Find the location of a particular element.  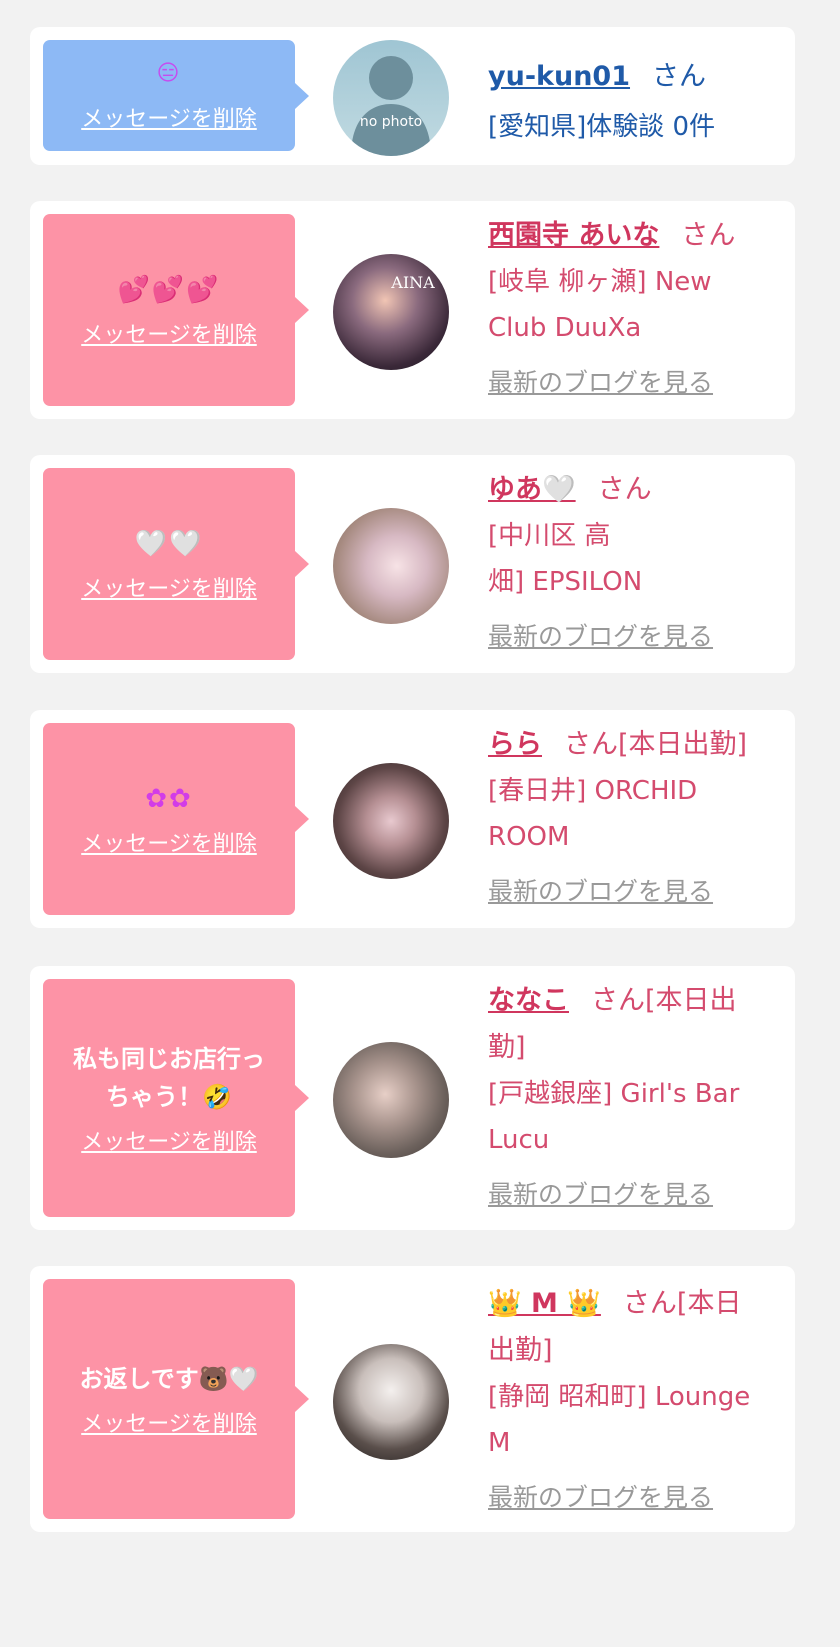

shop-line: [中川区 高 is located at coordinates (549, 536).